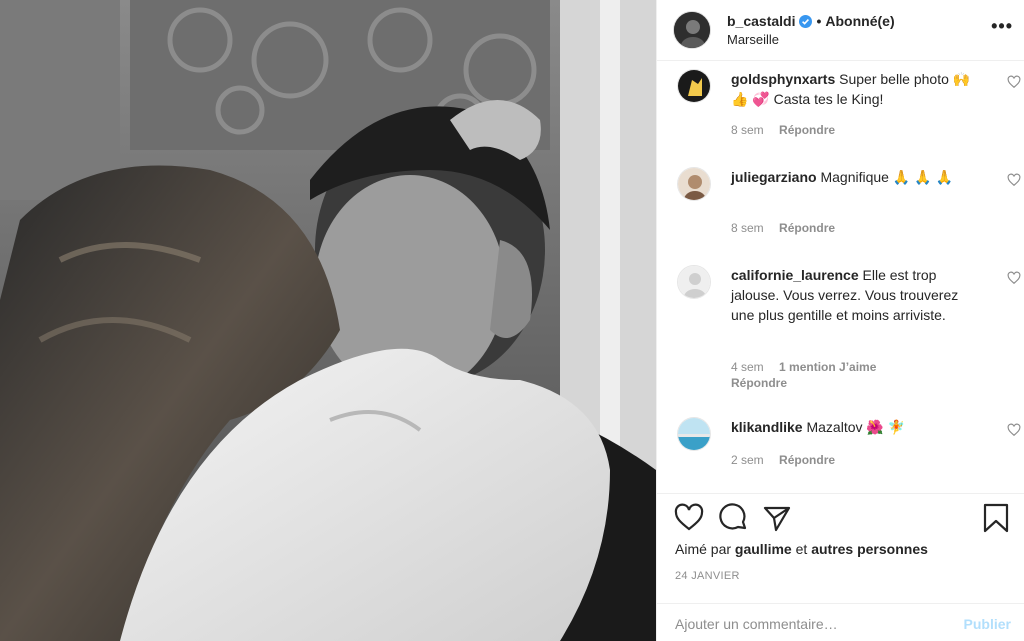 The image size is (1024, 641). Describe the element at coordinates (767, 427) in the screenshot. I see `comment-username: klikandlike` at that location.